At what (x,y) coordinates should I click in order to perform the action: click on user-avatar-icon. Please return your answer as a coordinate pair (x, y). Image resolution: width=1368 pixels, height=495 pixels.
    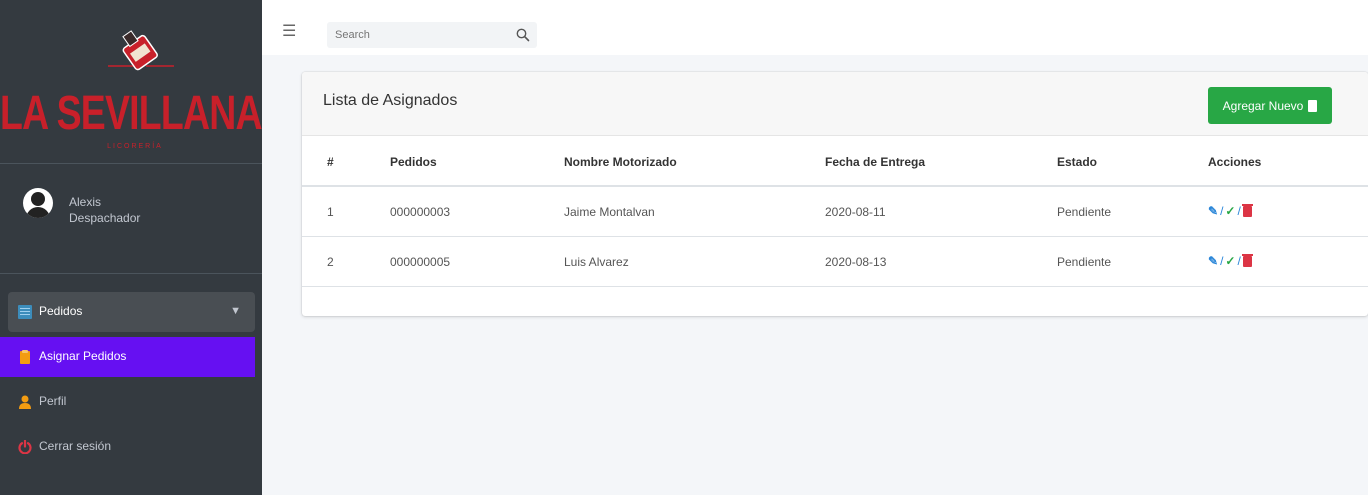
    Looking at the image, I should click on (38, 203).